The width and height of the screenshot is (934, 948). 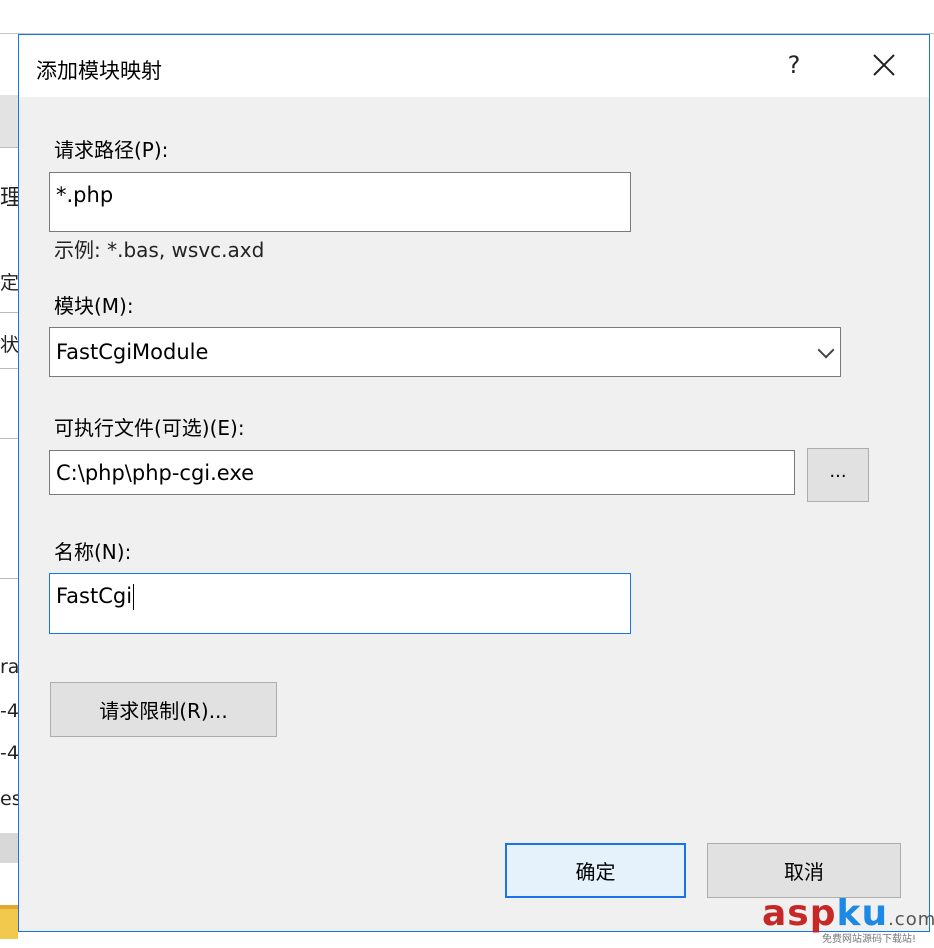 What do you see at coordinates (10, 667) in the screenshot?
I see `background-text-fragment: ra` at bounding box center [10, 667].